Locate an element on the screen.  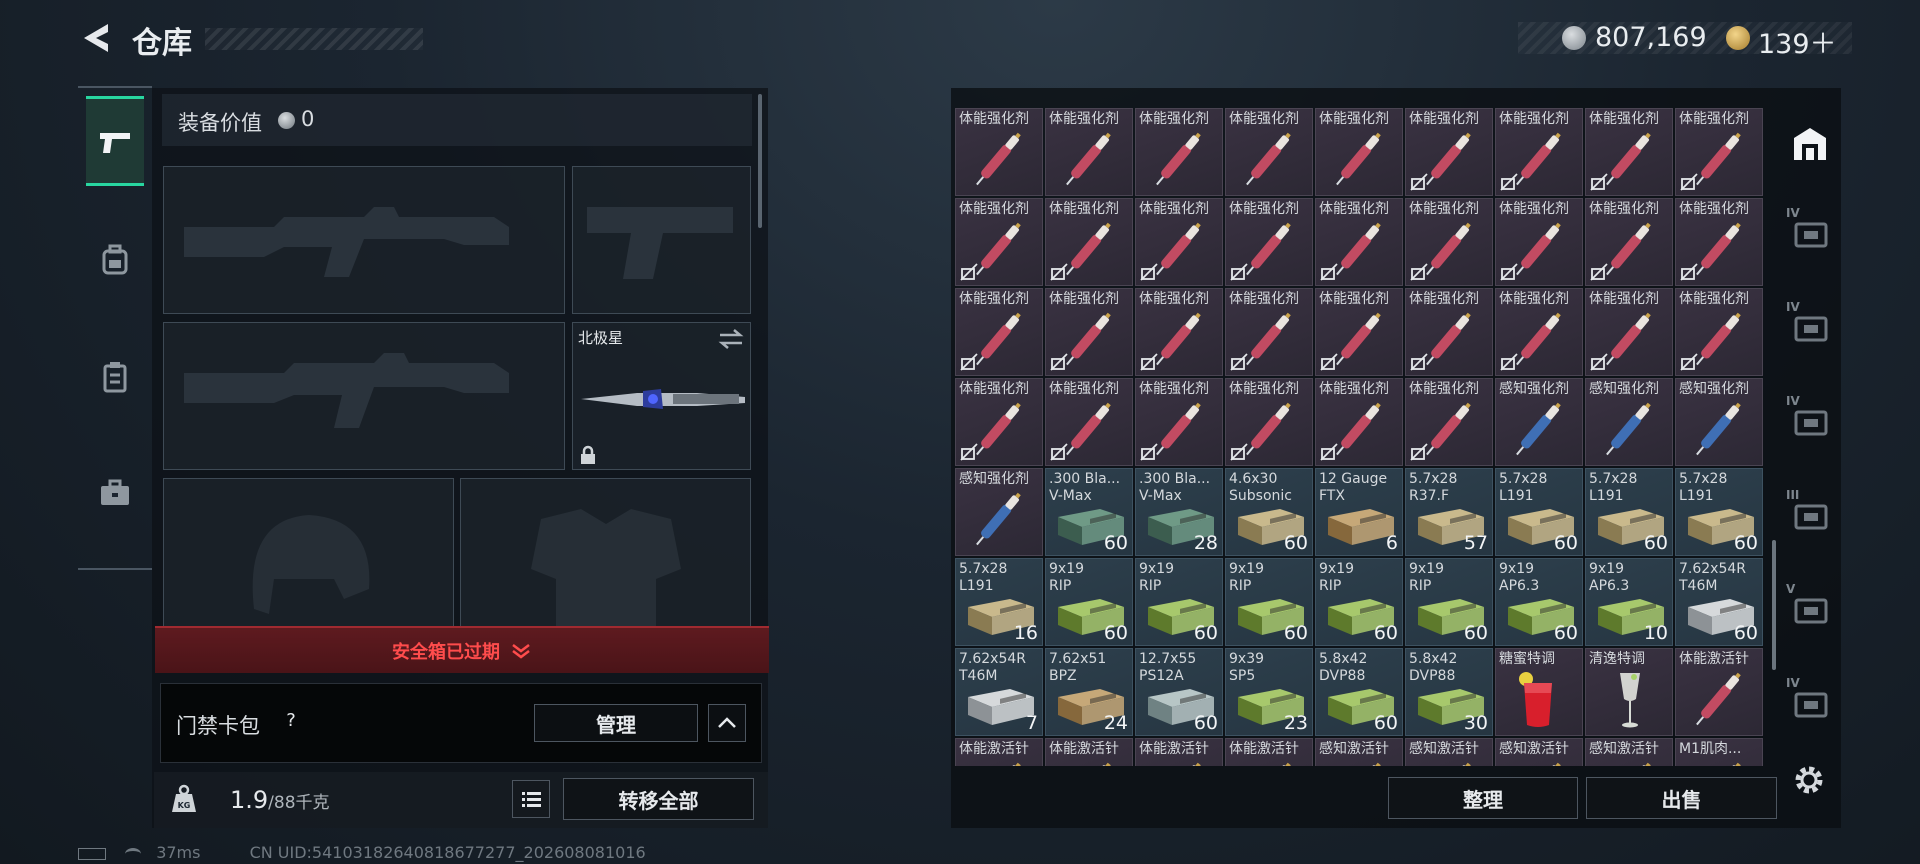
inventory-item: .300 Bla... V-Max 28 is located at coordinates (1179, 512).